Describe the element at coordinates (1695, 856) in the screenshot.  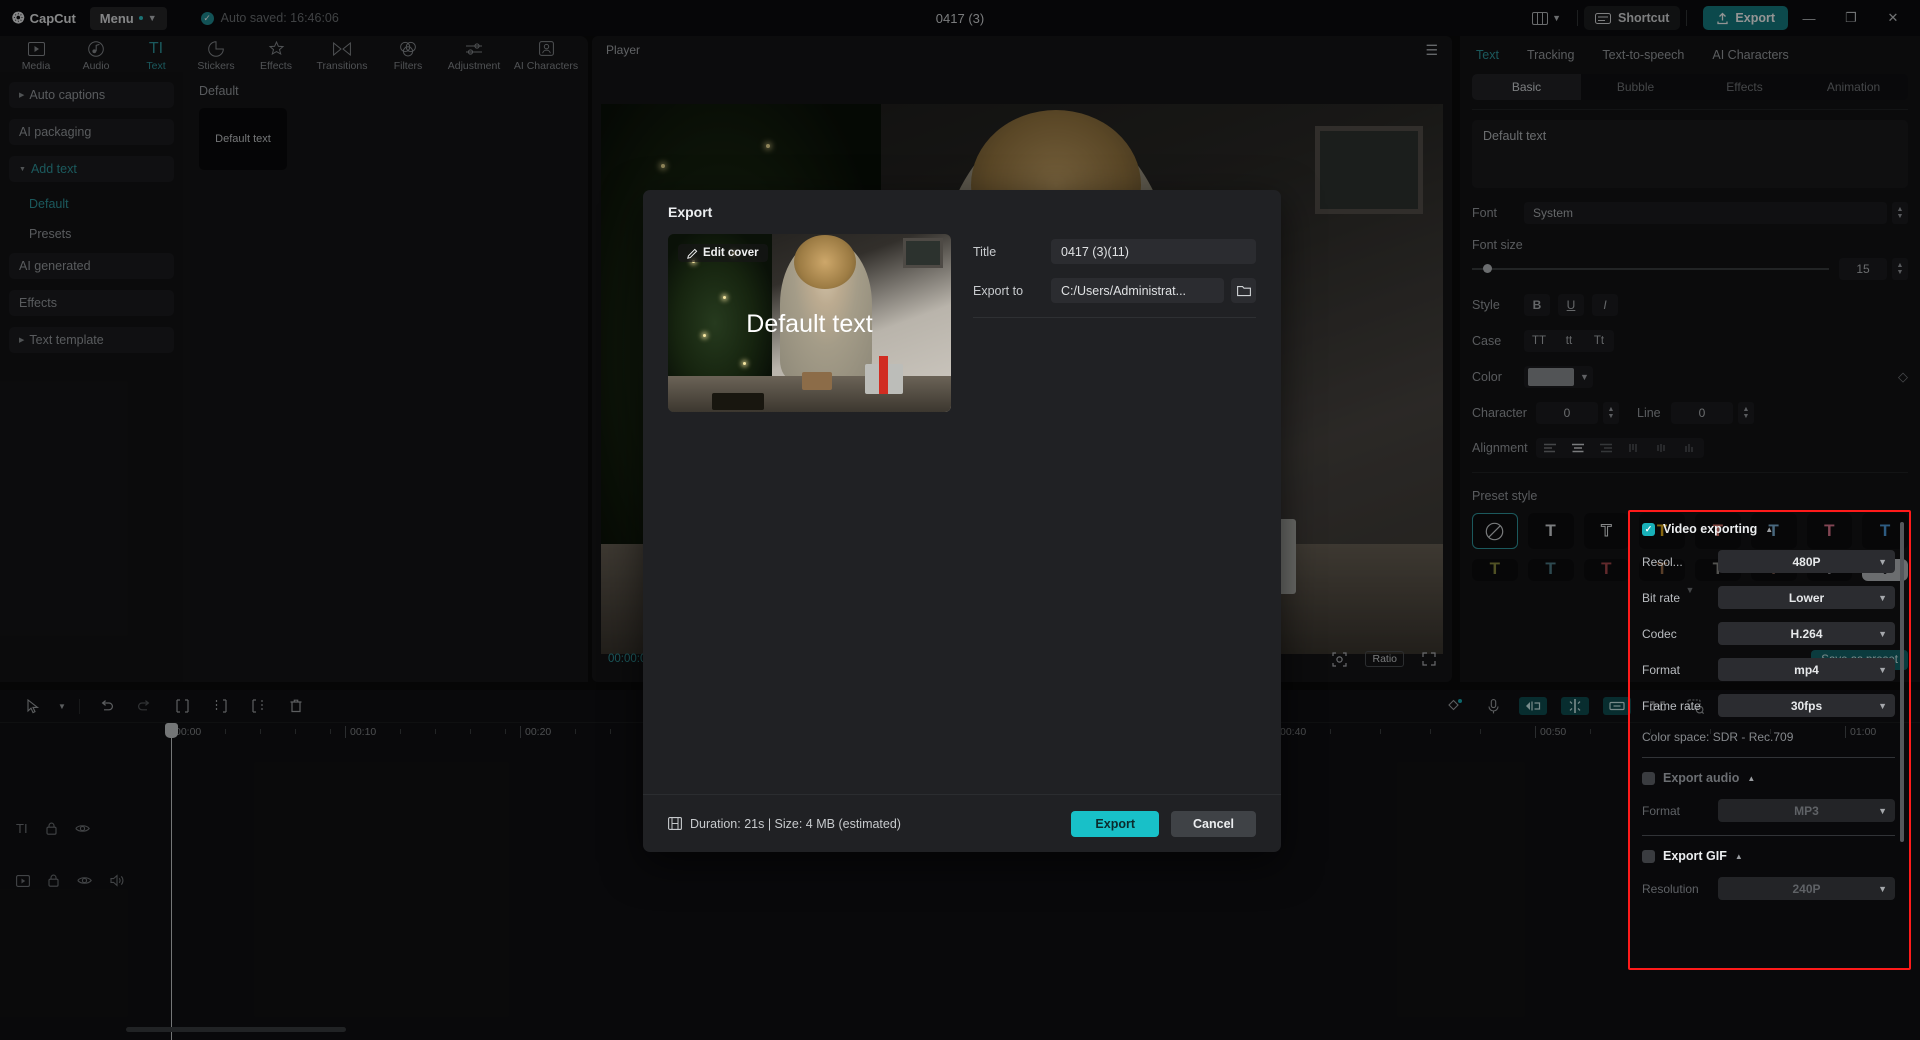
I see `export-gif-label: Export GIF` at that location.